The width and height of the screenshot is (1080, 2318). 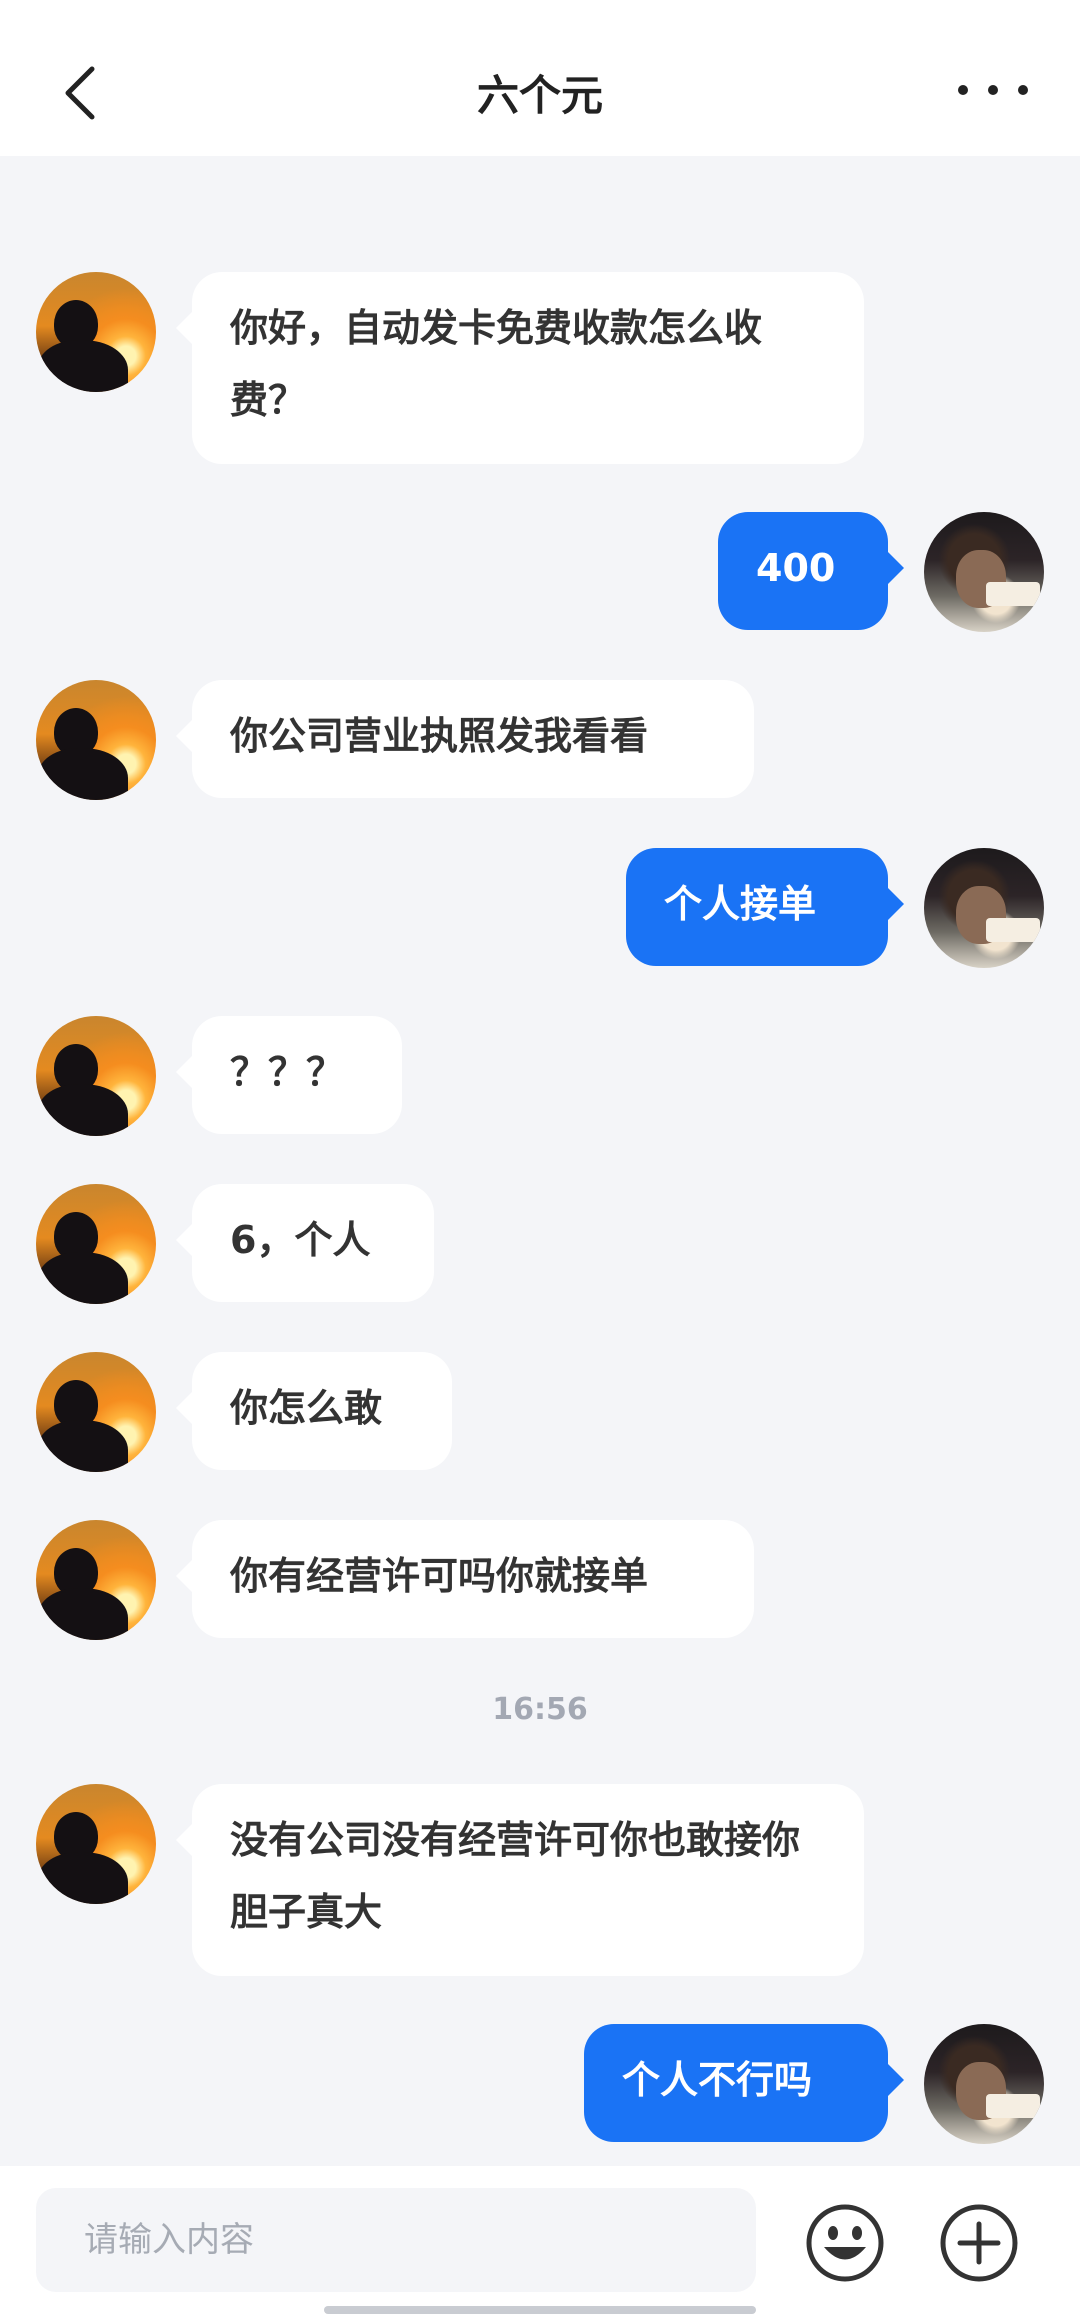 What do you see at coordinates (811, 571) in the screenshot?
I see `message-bubble-outgoing: 400` at bounding box center [811, 571].